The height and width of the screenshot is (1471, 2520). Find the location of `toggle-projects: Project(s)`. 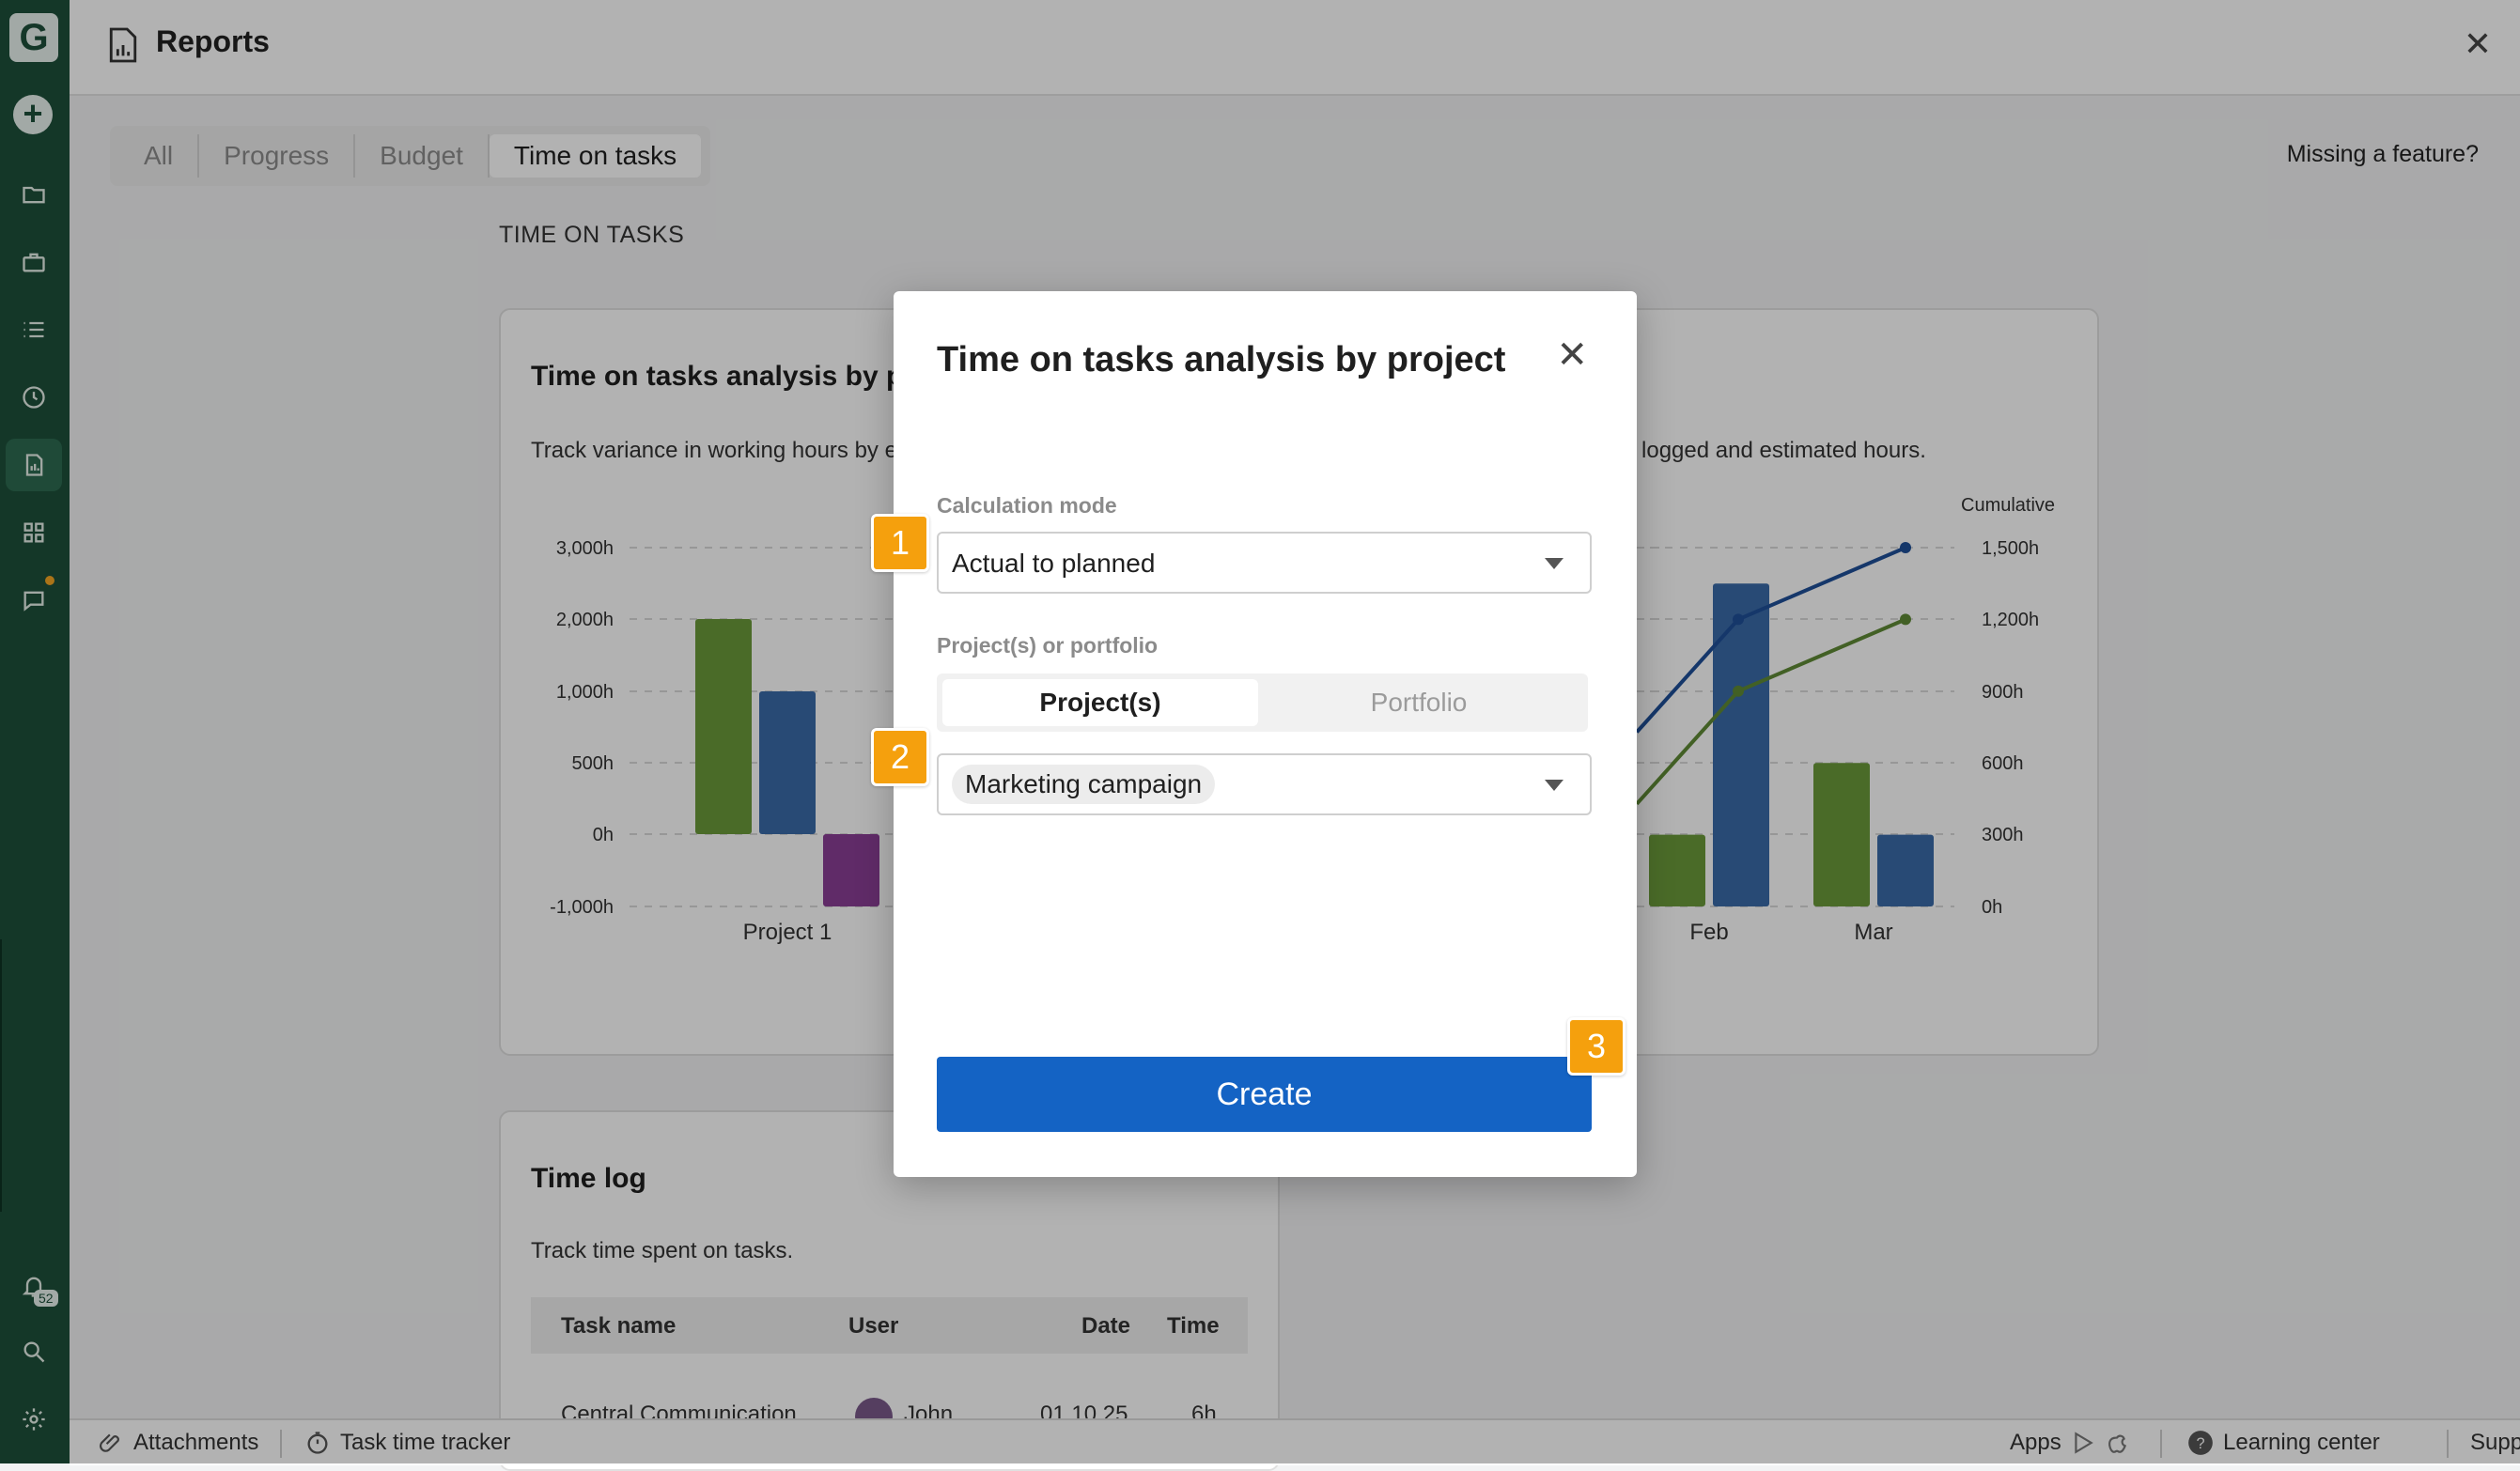

toggle-projects: Project(s) is located at coordinates (1100, 702).